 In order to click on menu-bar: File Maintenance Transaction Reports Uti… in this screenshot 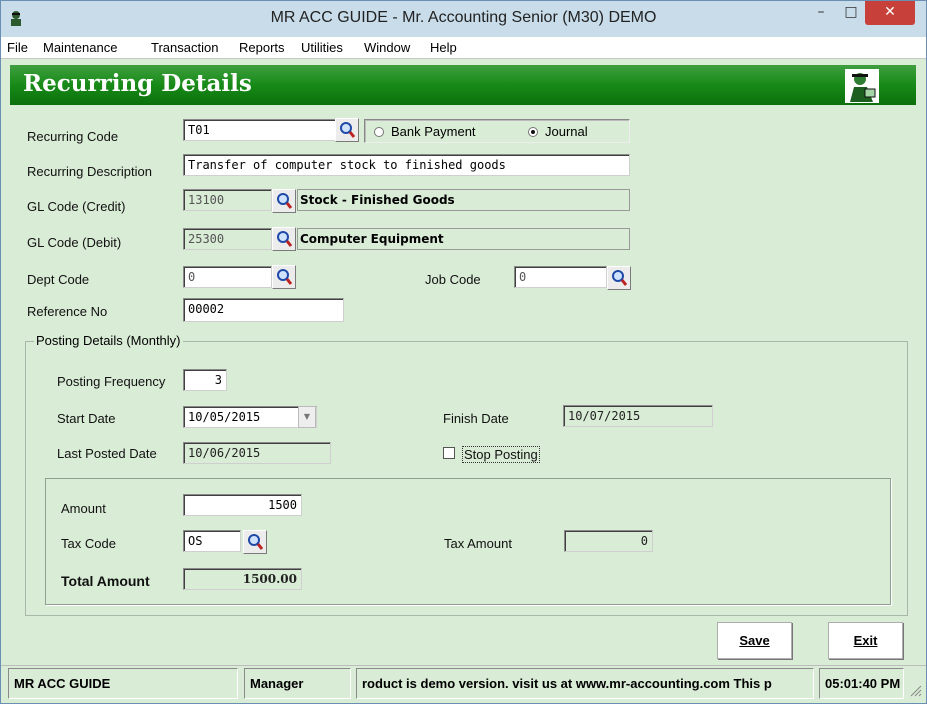, I will do `click(463, 48)`.